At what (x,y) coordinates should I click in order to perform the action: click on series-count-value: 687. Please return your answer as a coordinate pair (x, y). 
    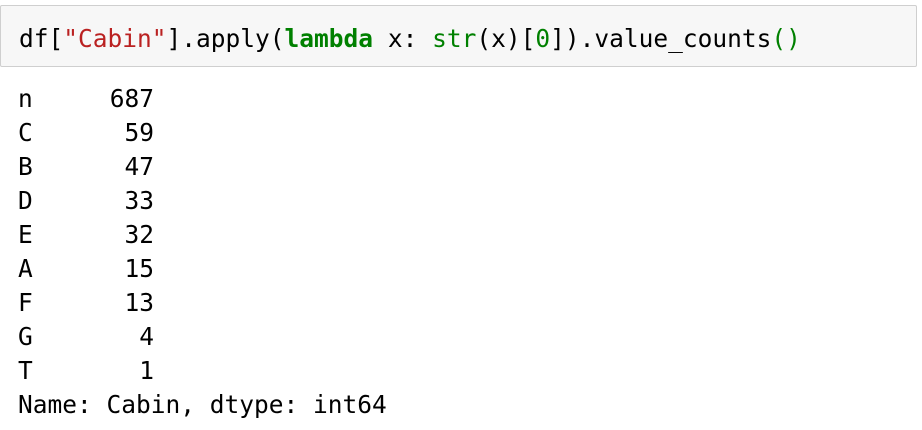
    Looking at the image, I should click on (131, 98).